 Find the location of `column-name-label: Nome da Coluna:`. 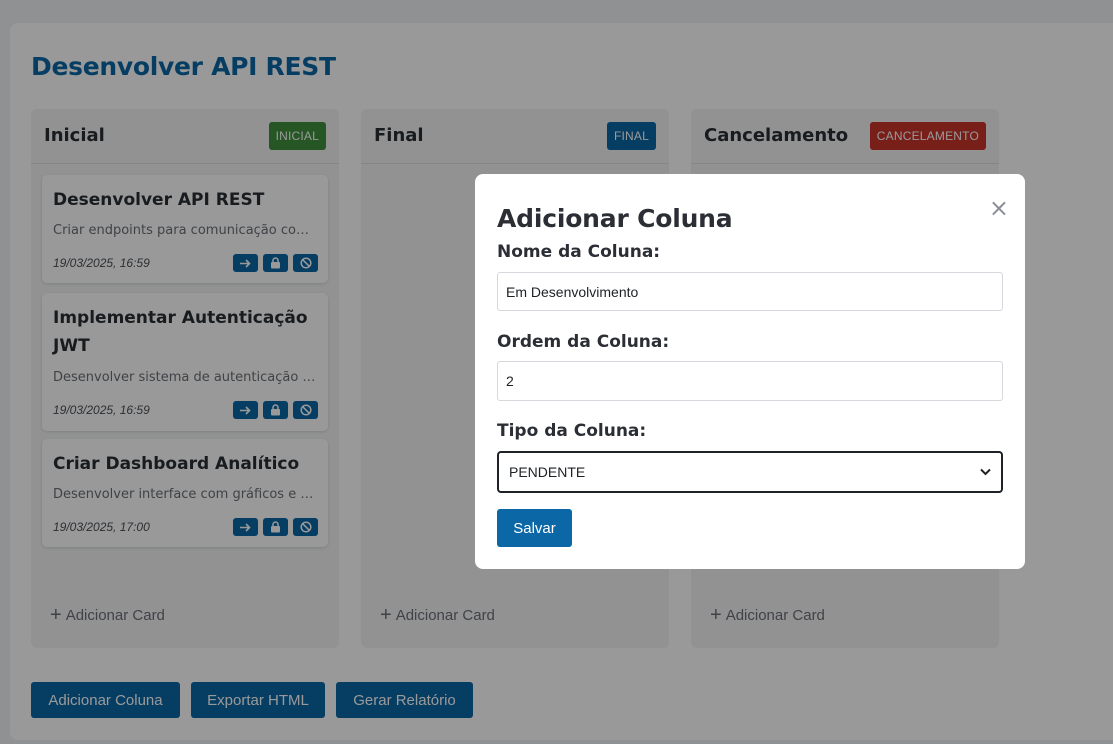

column-name-label: Nome da Coluna: is located at coordinates (579, 252).